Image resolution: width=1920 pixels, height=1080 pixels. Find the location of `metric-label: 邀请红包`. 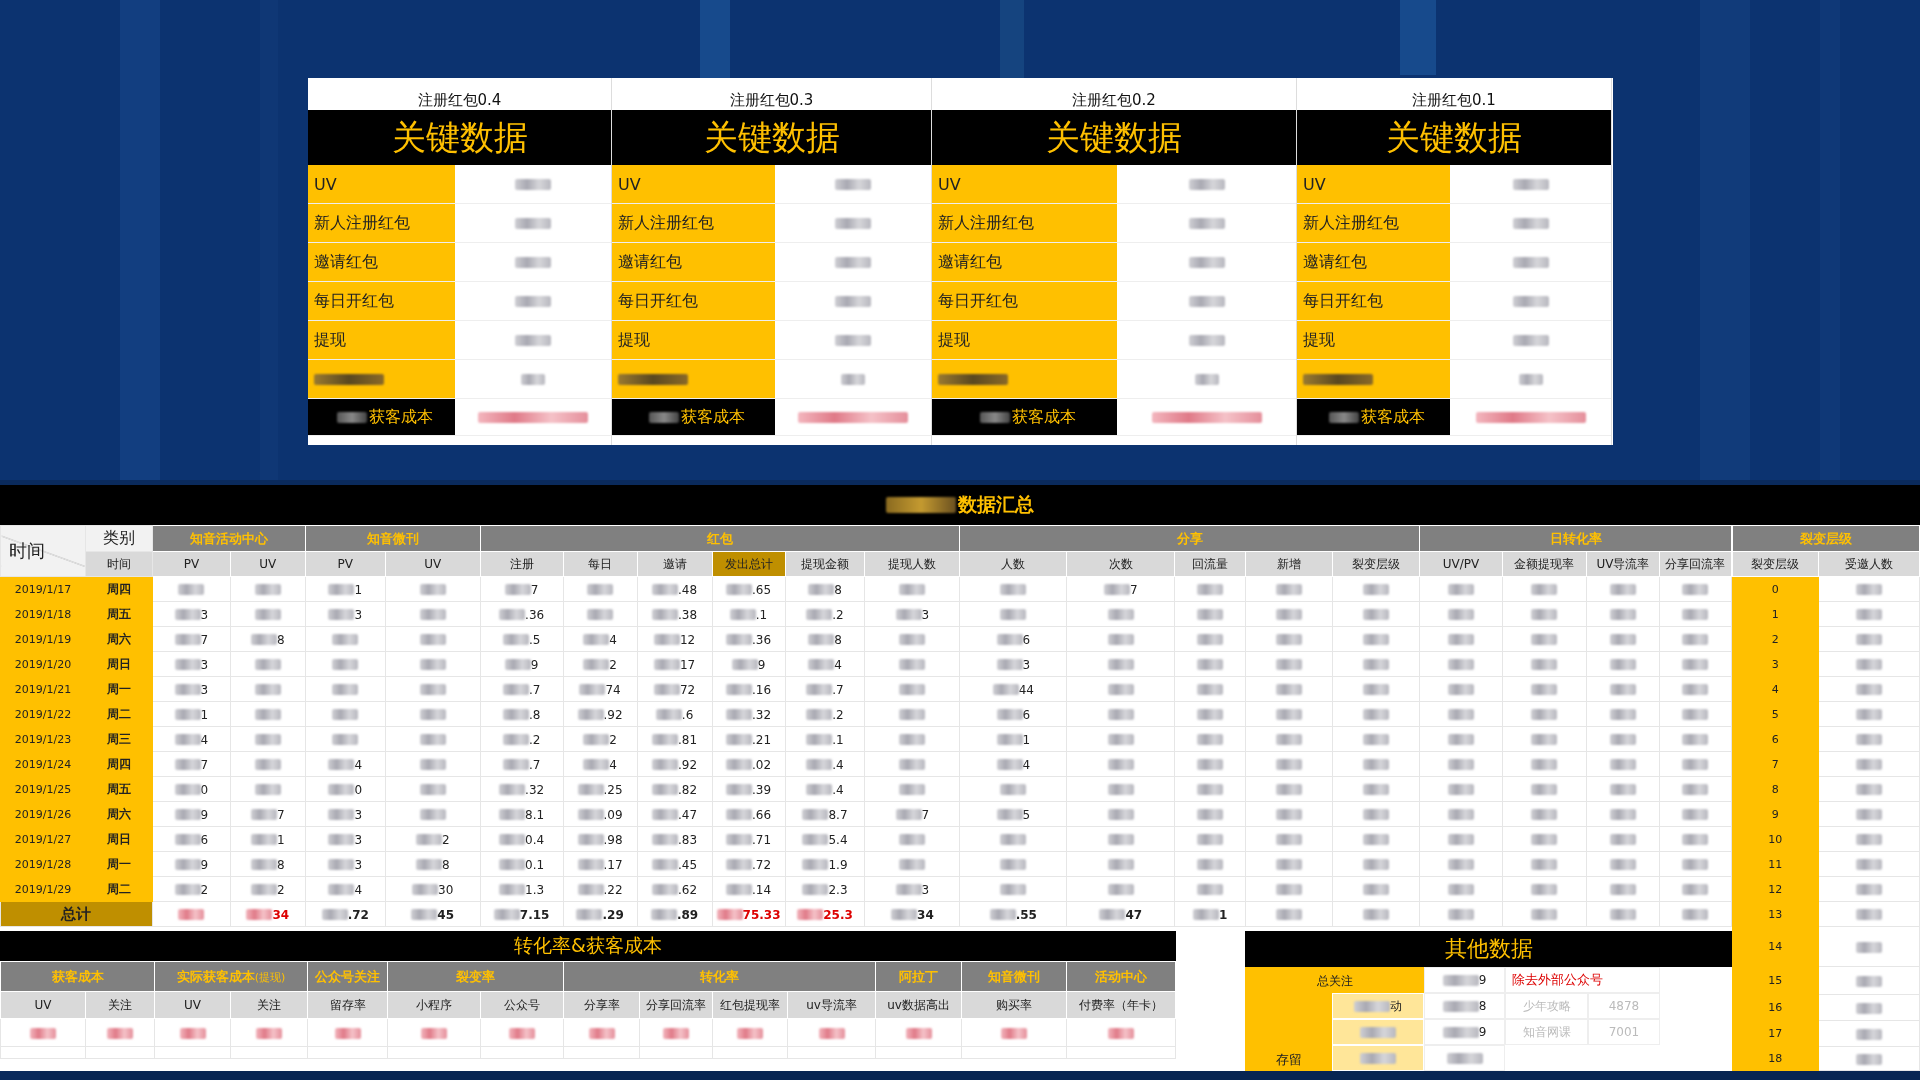

metric-label: 邀请红包 is located at coordinates (381, 262).